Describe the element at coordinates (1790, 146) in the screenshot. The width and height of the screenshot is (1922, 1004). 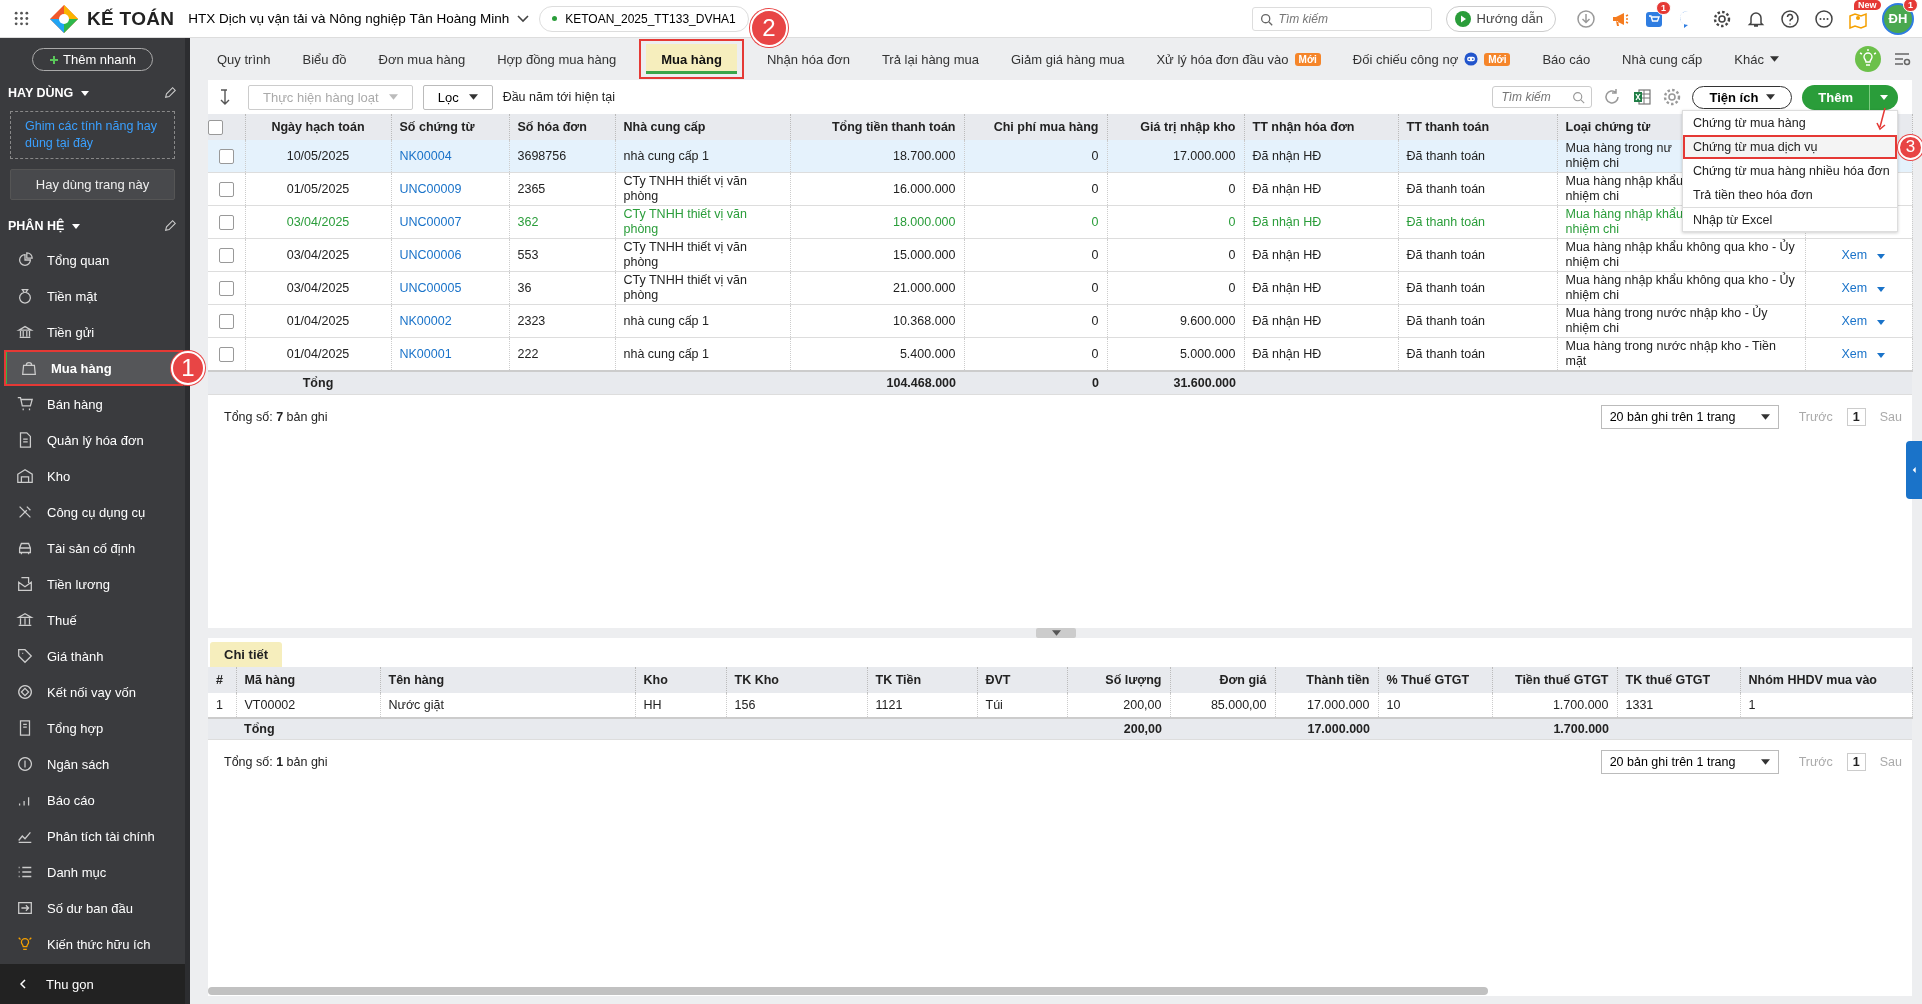
I see `menu-item: Chứng từ mua dịch vụ` at that location.